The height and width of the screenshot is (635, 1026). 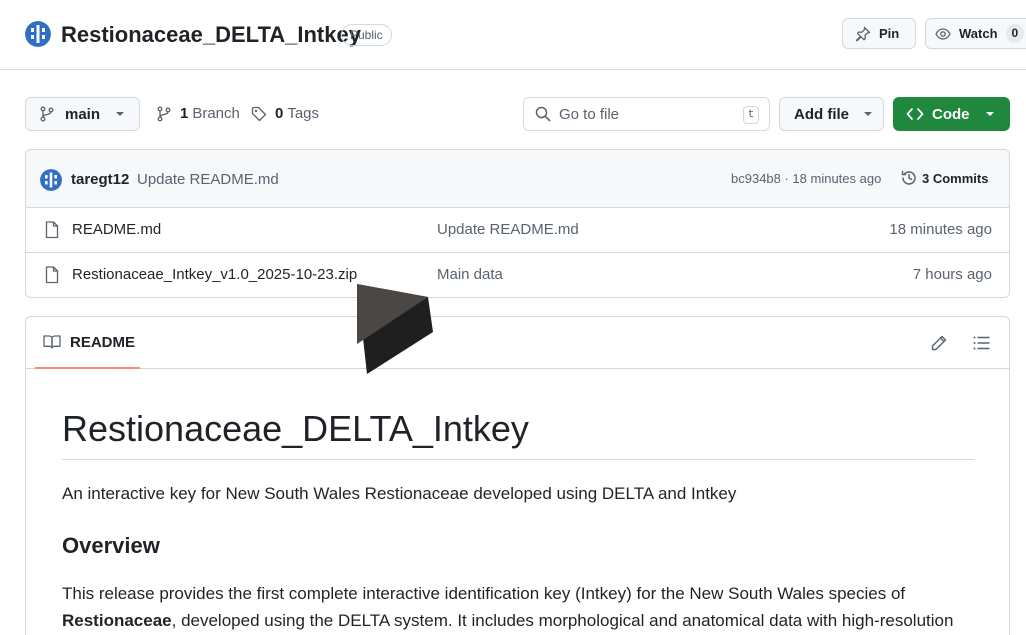 What do you see at coordinates (216, 113) in the screenshot?
I see `branches-label: Branch` at bounding box center [216, 113].